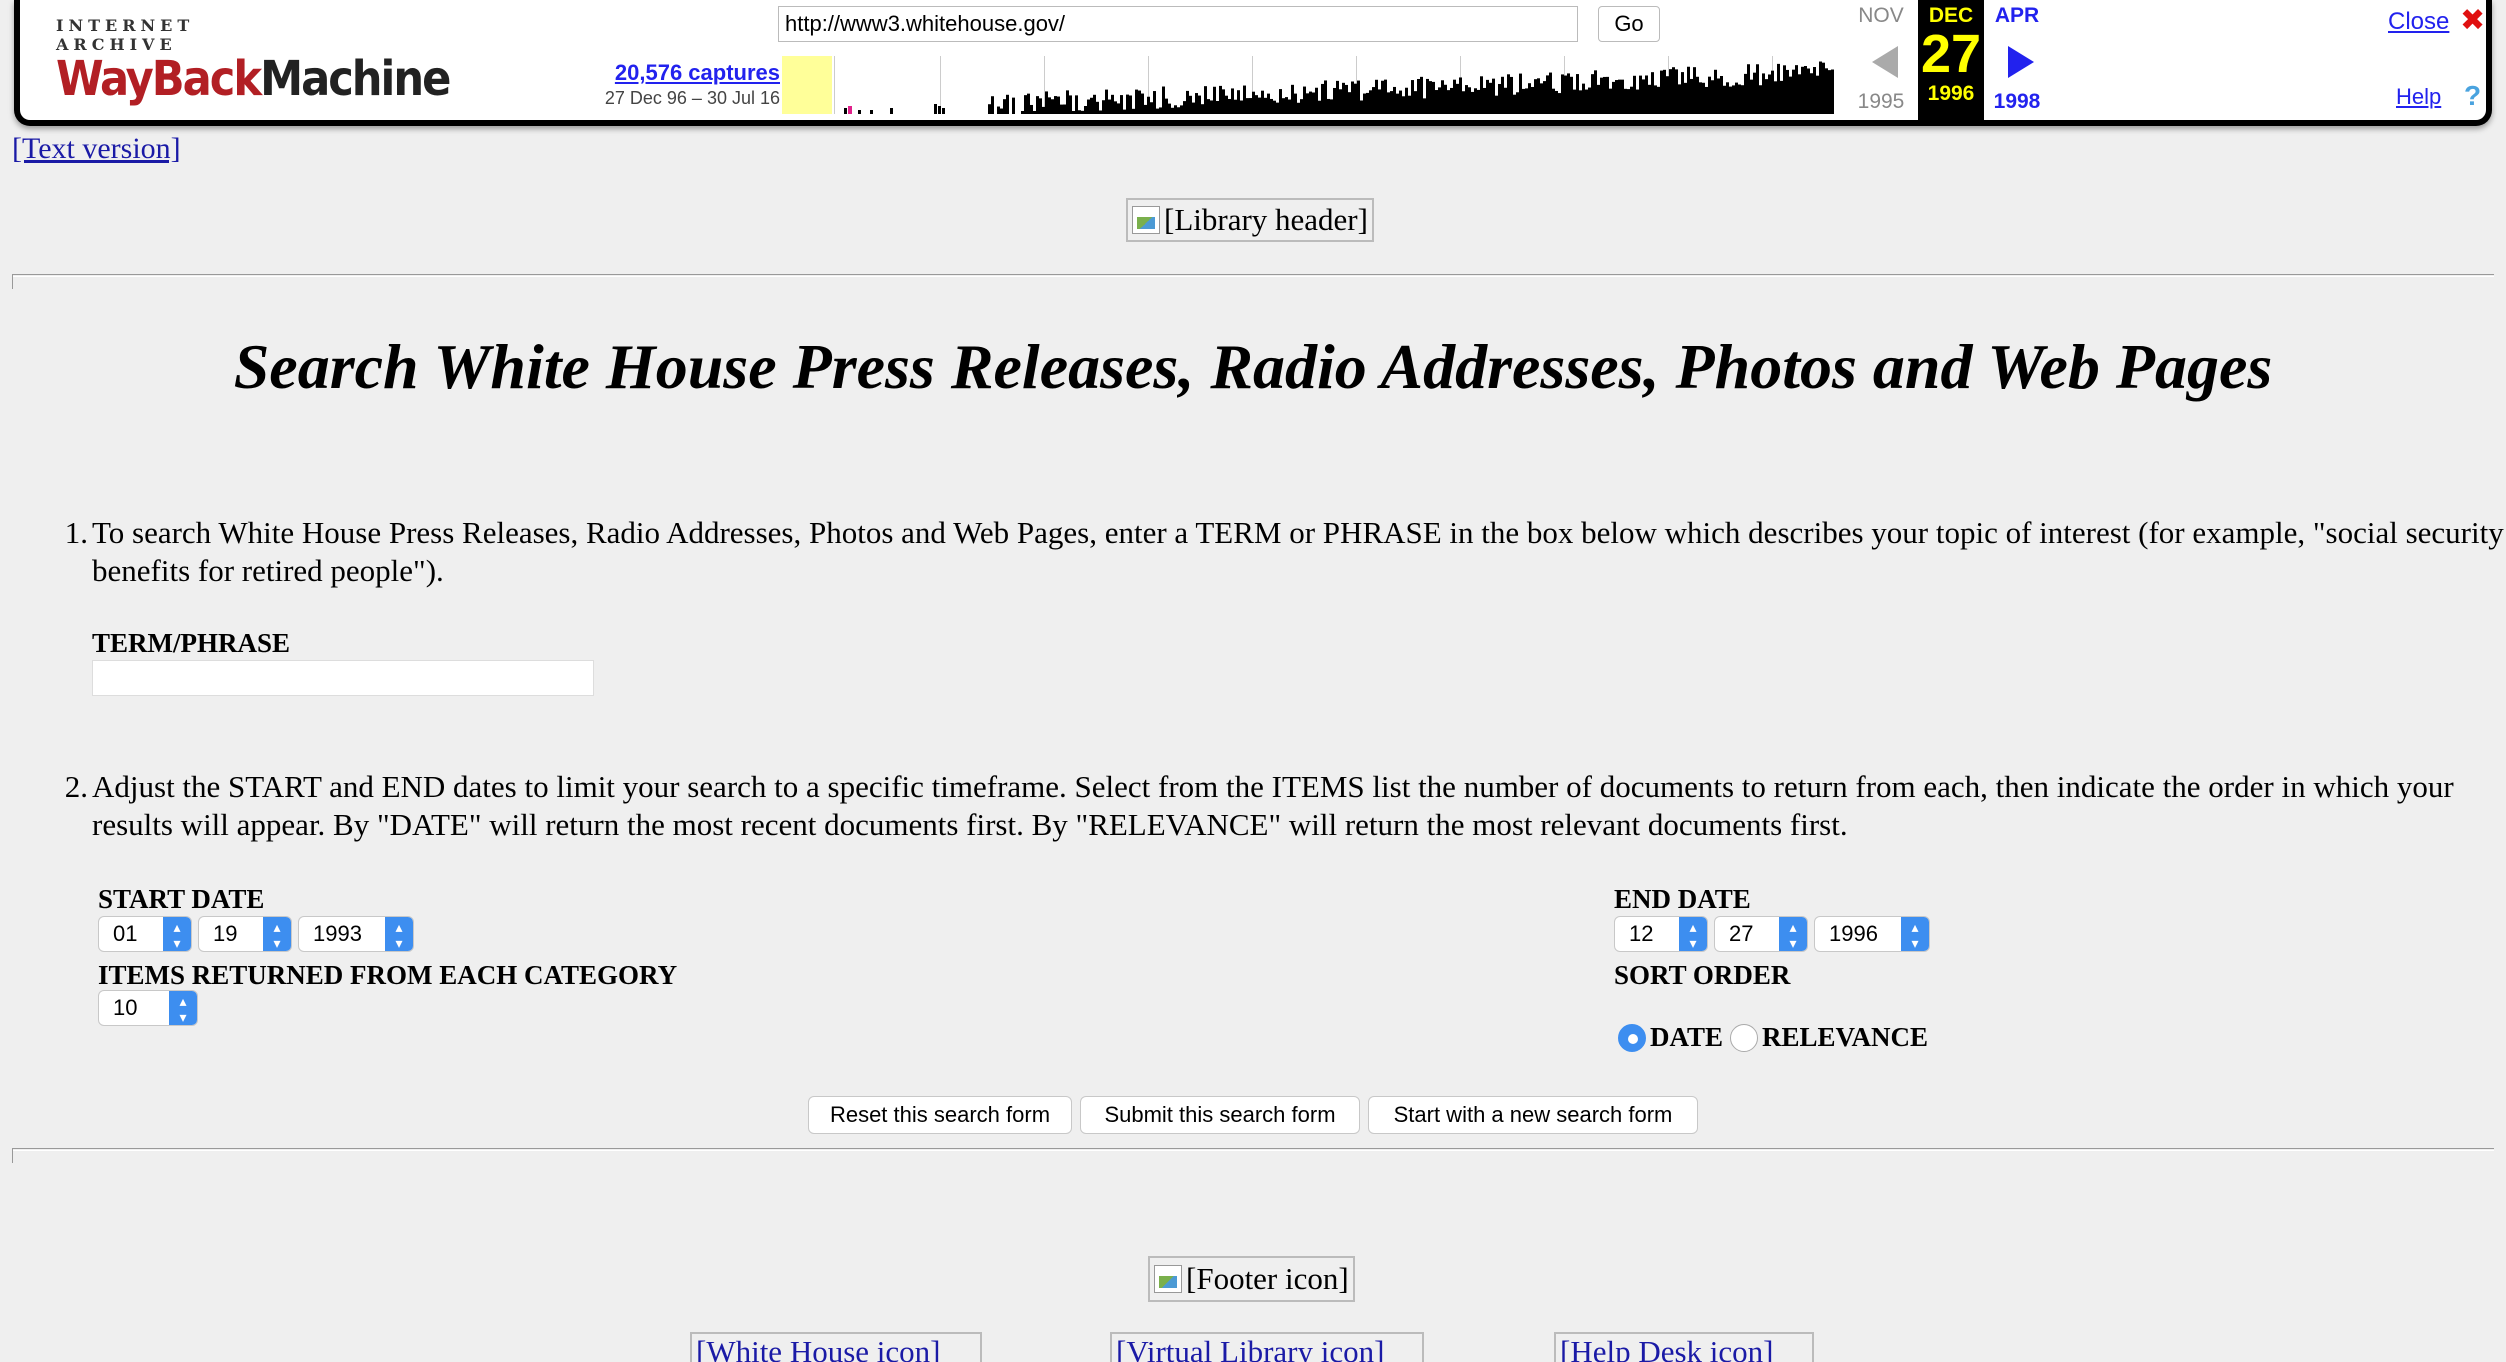  Describe the element at coordinates (1253, 1155) in the screenshot. I see `divider` at that location.